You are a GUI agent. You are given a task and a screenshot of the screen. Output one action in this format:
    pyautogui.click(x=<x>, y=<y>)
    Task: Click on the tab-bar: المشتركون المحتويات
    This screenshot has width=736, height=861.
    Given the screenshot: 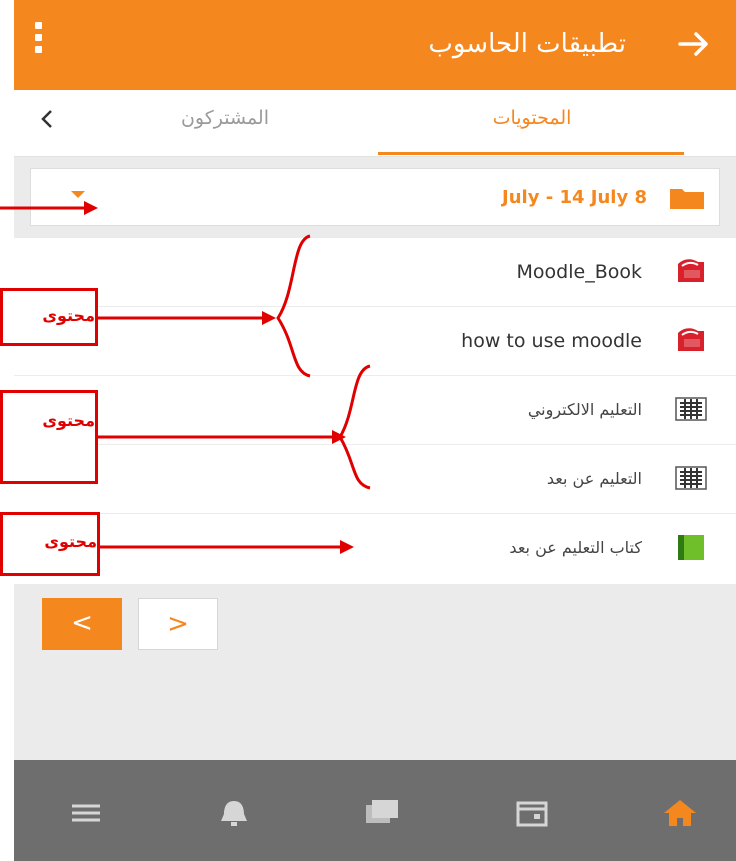 What is the action you would take?
    pyautogui.click(x=375, y=123)
    